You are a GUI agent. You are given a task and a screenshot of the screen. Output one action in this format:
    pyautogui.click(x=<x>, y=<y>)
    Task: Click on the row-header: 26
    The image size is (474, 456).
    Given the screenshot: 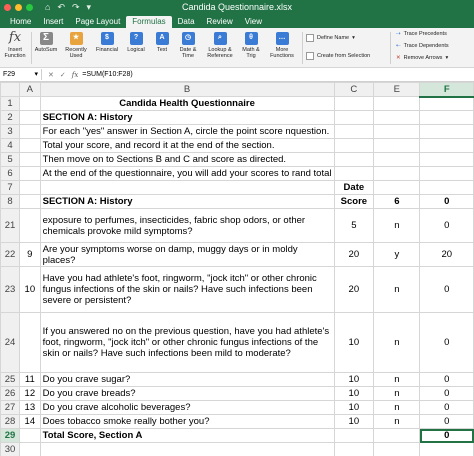 What is the action you would take?
    pyautogui.click(x=10, y=393)
    